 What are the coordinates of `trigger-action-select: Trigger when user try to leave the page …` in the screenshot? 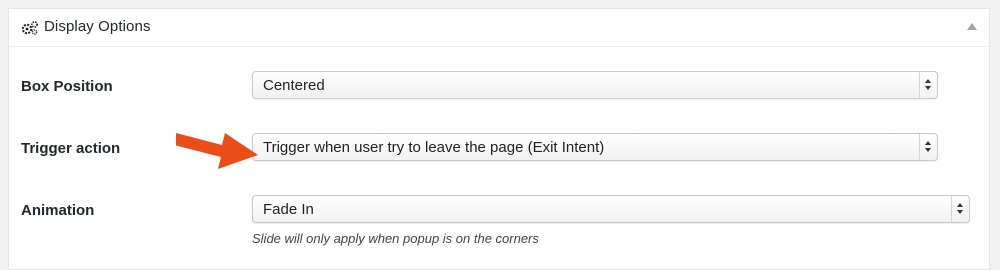 It's located at (595, 147).